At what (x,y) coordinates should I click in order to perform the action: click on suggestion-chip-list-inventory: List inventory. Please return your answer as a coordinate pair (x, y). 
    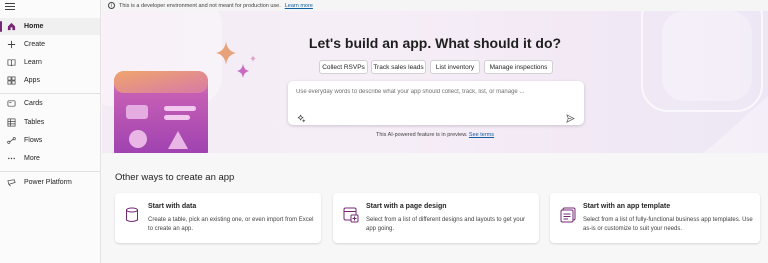
    Looking at the image, I should click on (455, 67).